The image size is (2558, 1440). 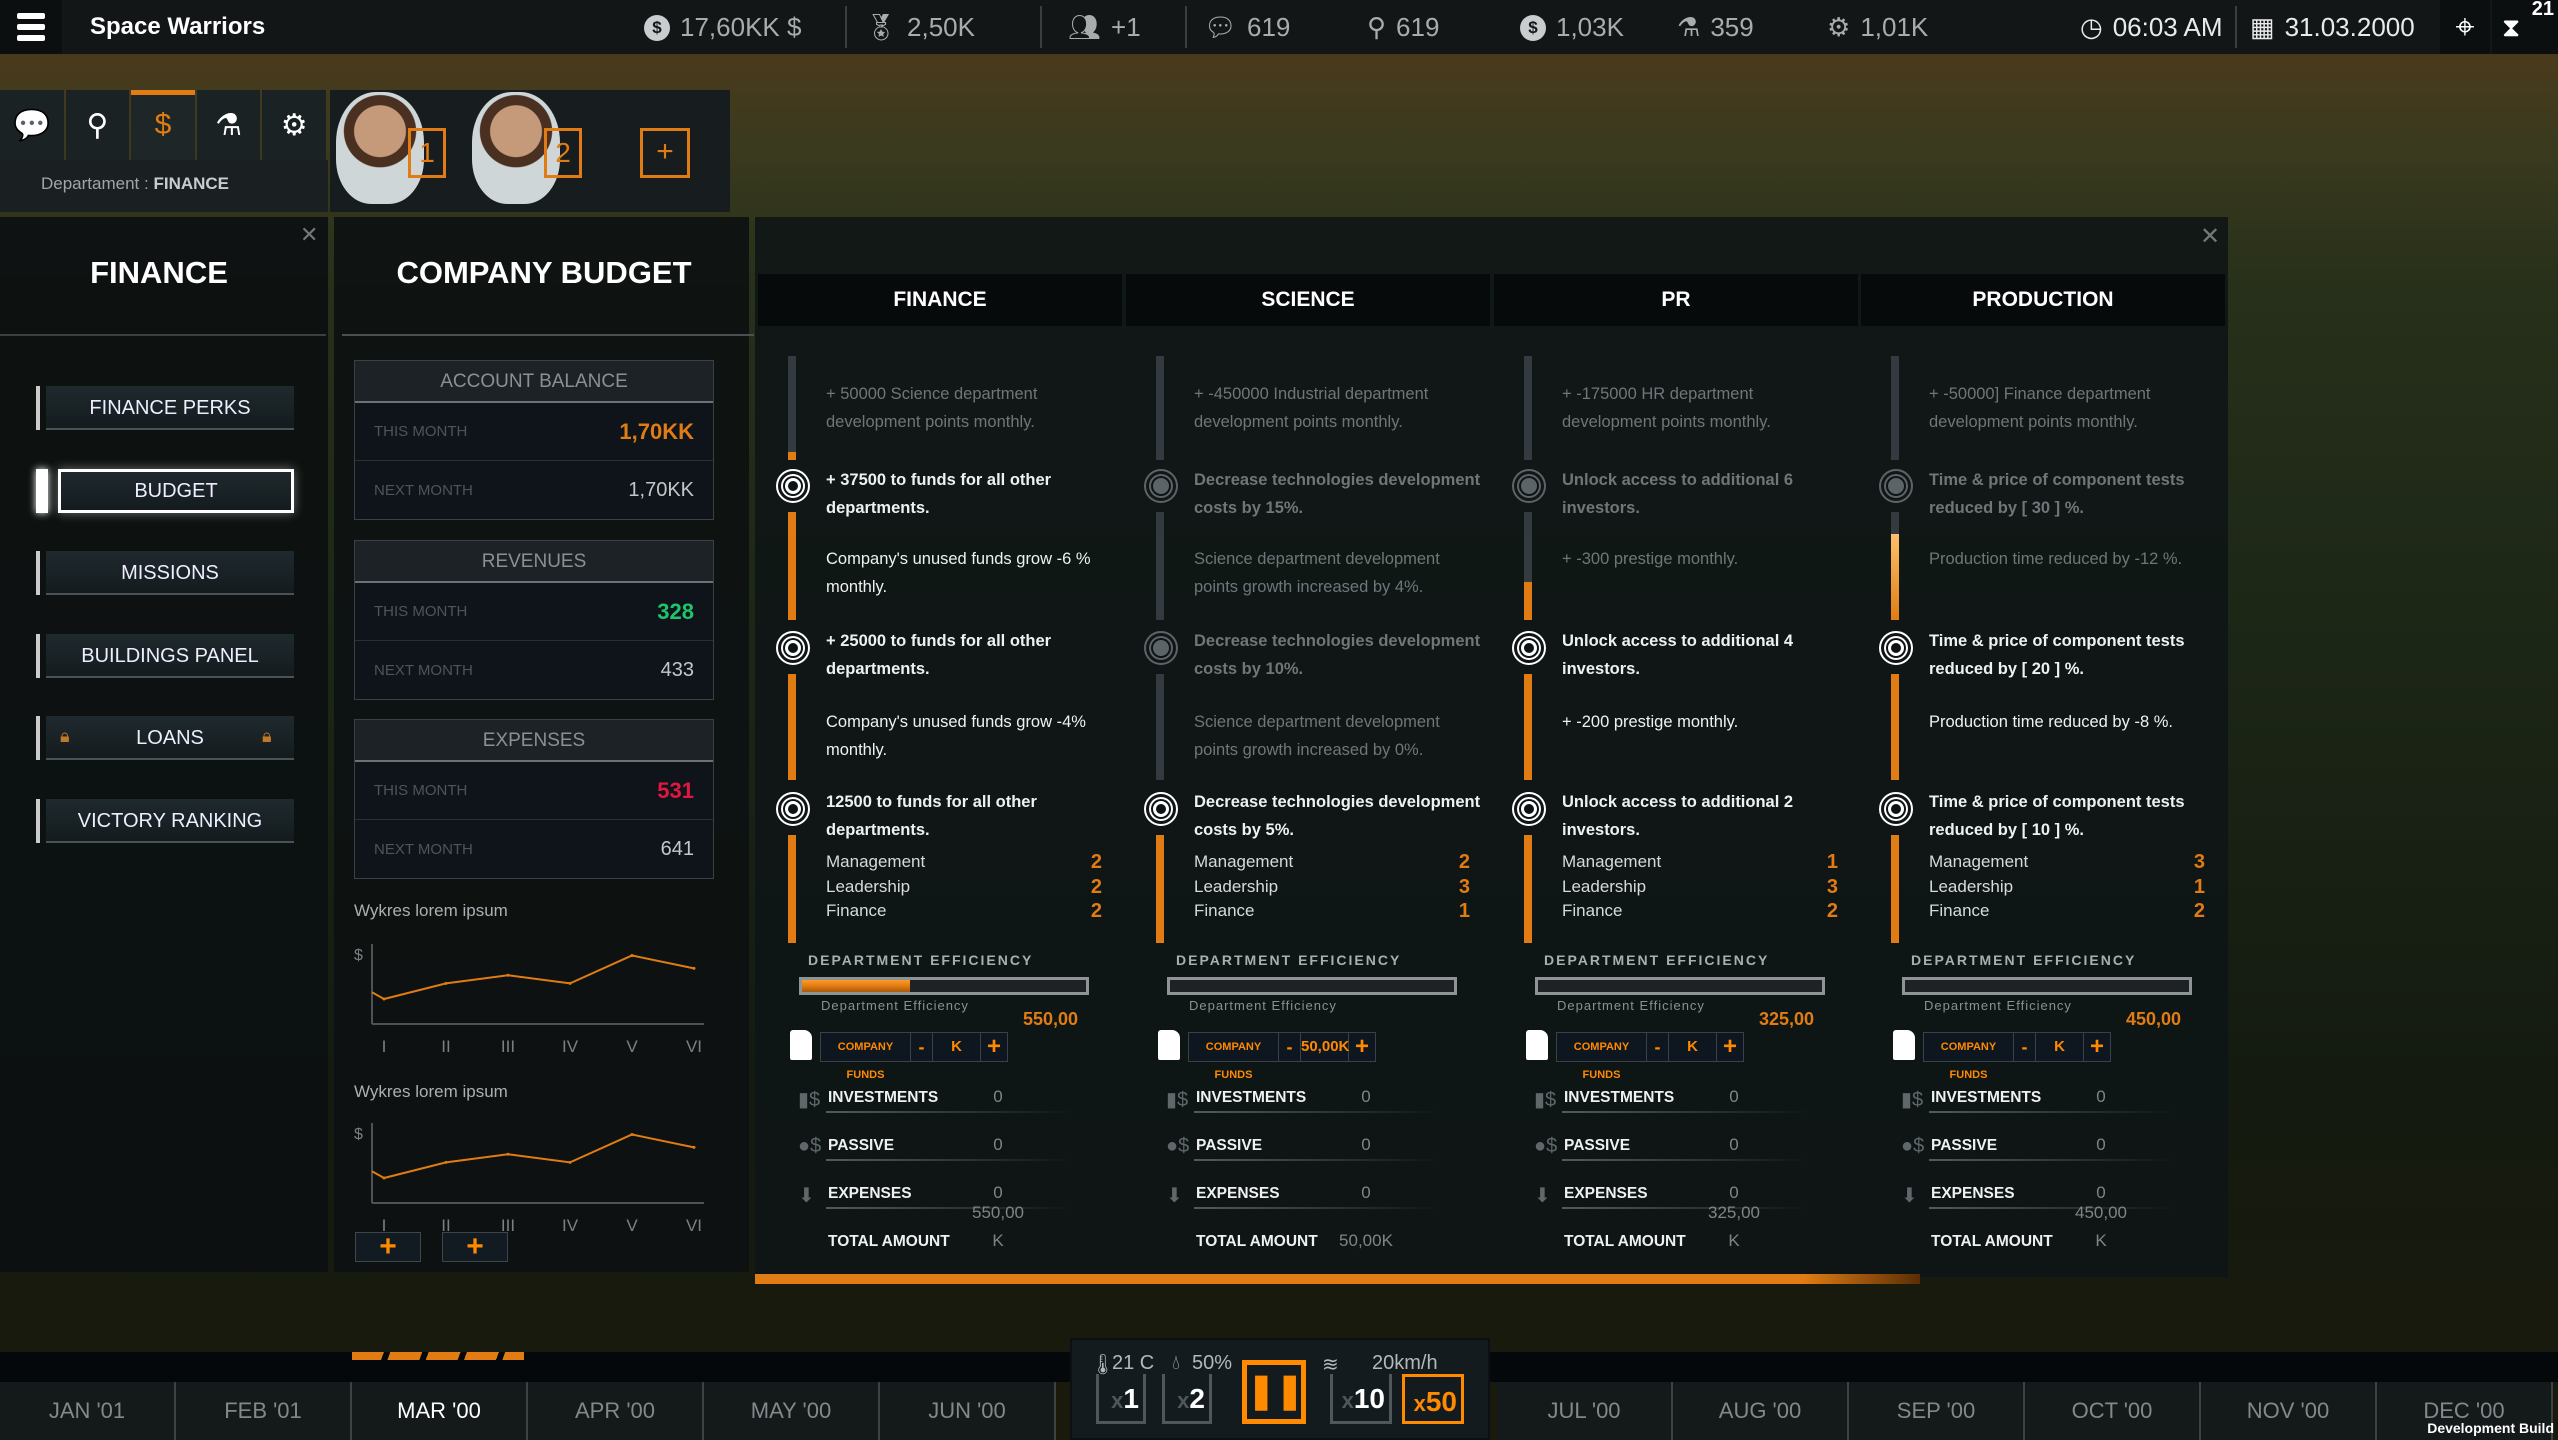 I want to click on y-axis-label: $, so click(x=358, y=1134).